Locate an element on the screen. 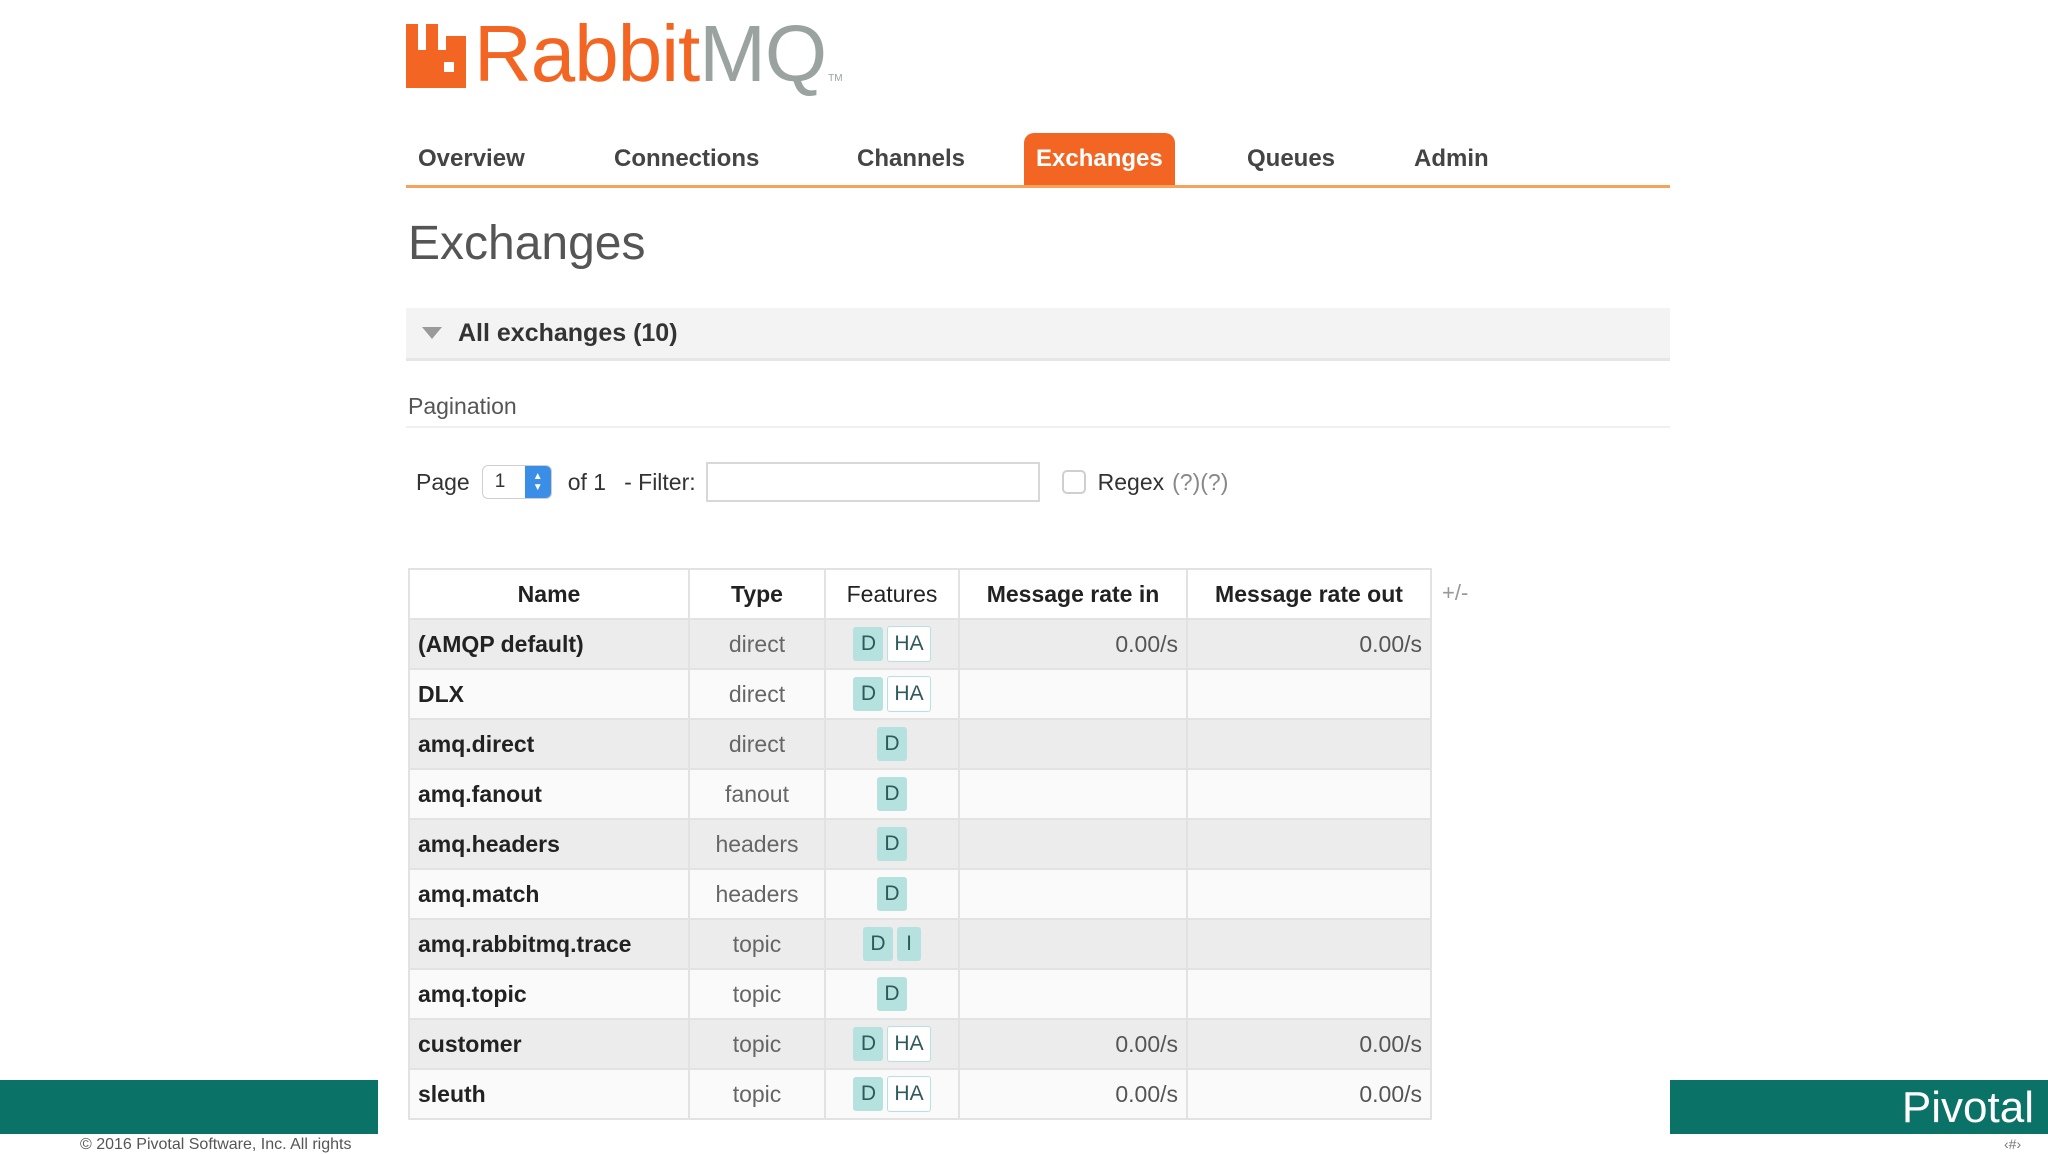 The width and height of the screenshot is (2048, 1154). exchange-name-link: sleuth is located at coordinates (549, 1094).